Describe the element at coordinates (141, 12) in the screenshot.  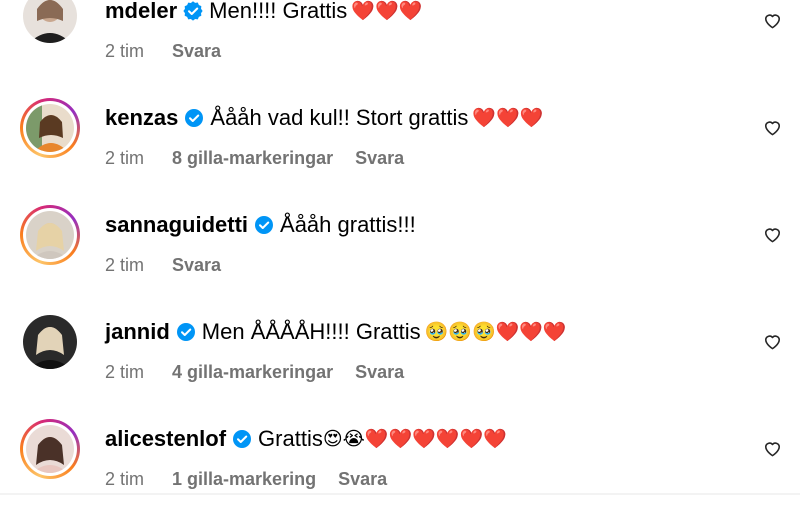
I see `comment-username: mdeler` at that location.